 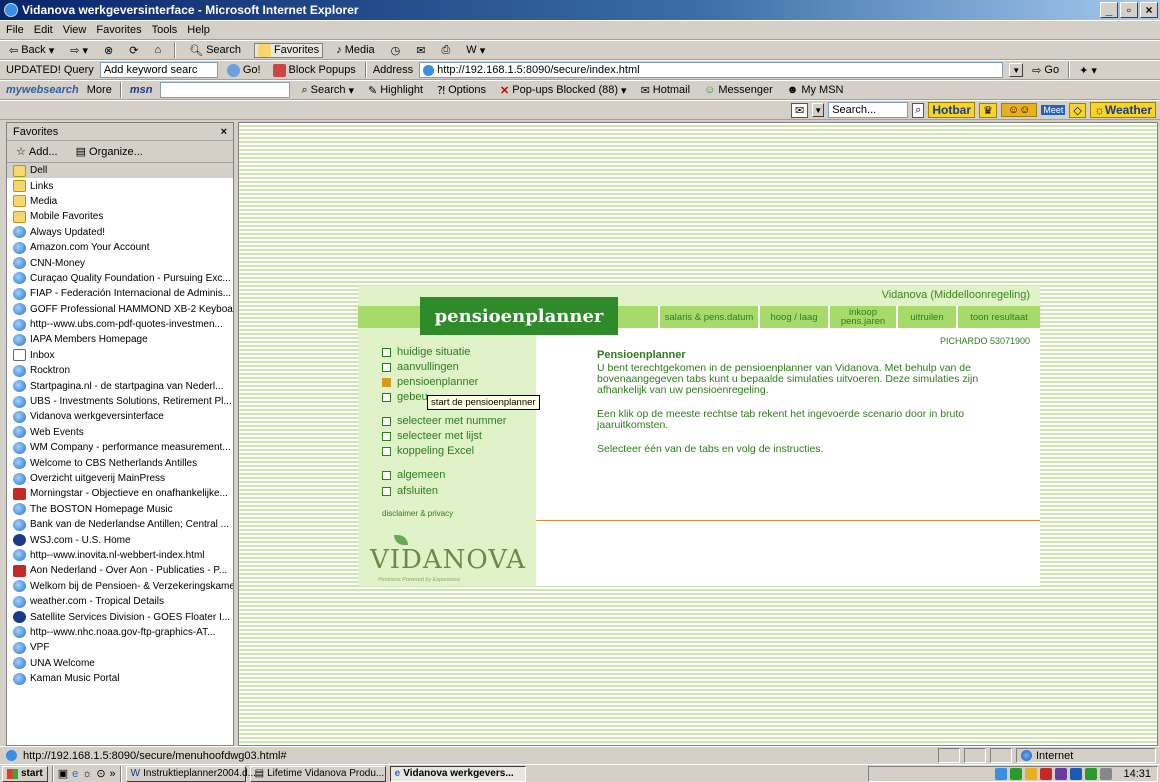 What do you see at coordinates (120, 247) in the screenshot?
I see `favorite-item: Amazon.com Your Account` at bounding box center [120, 247].